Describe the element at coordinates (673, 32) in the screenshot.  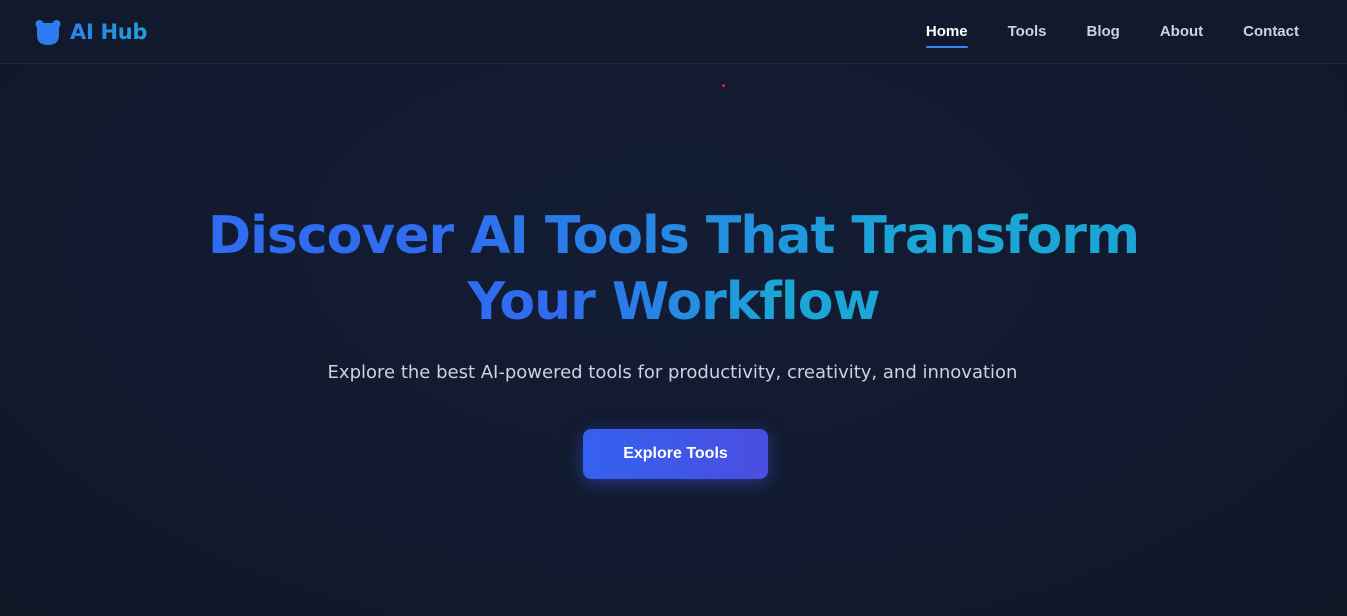
I see `site-header: AI Hub Home Tools Blog About Contact` at that location.